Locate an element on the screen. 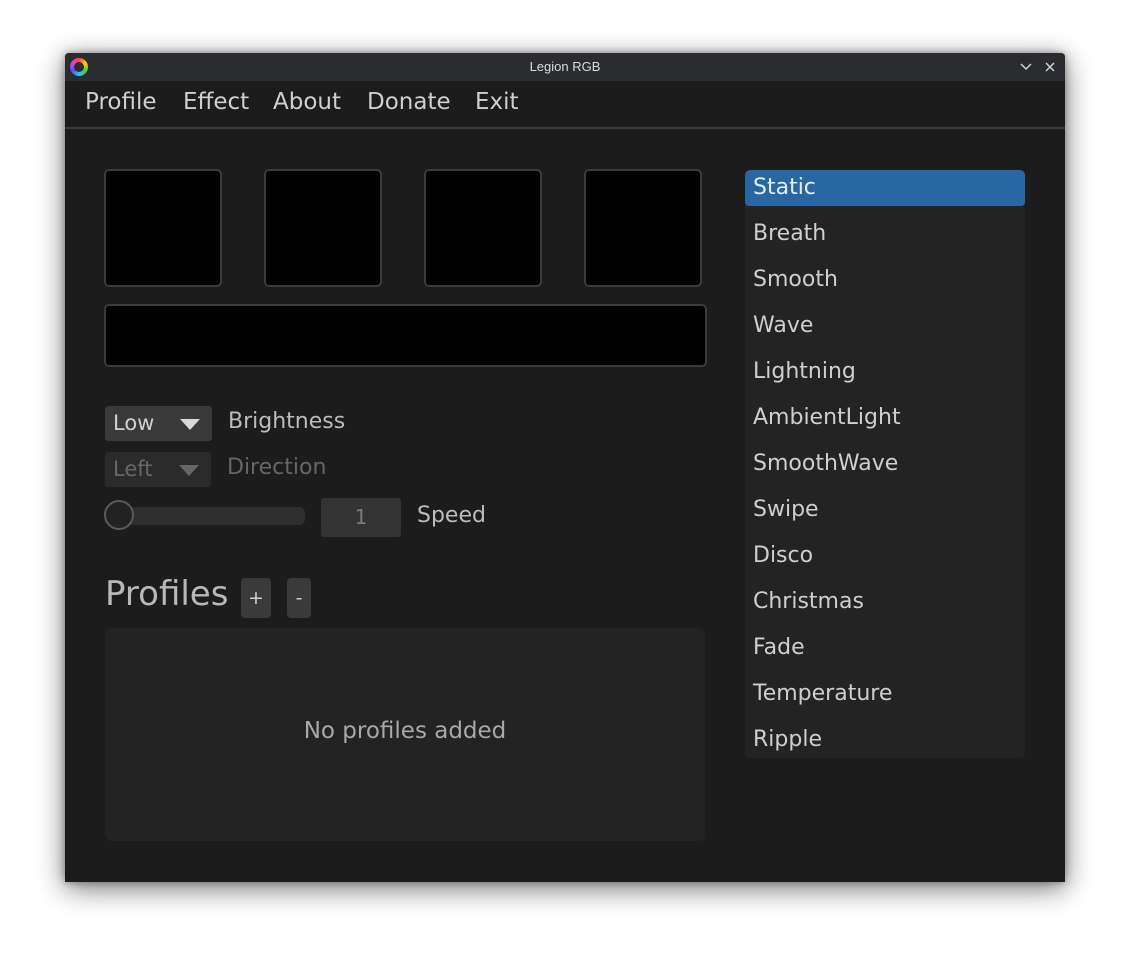 The width and height of the screenshot is (1130, 959). window-title: Legion RGB is located at coordinates (565, 66).